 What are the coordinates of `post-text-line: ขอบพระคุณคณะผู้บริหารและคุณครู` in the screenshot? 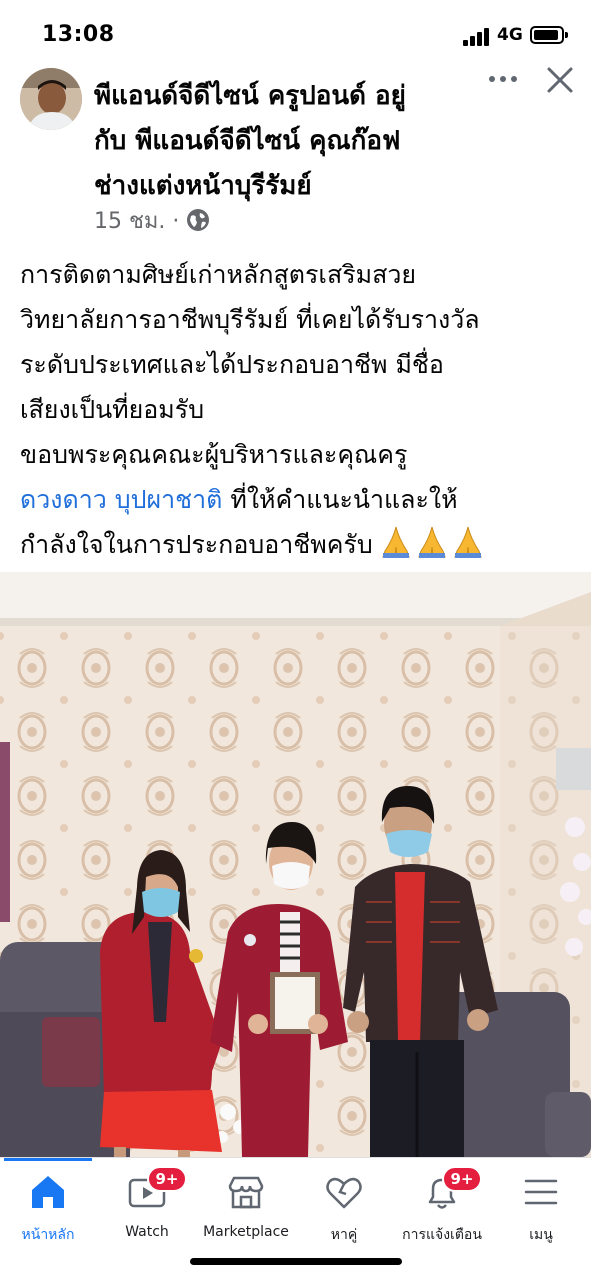 It's located at (214, 454).